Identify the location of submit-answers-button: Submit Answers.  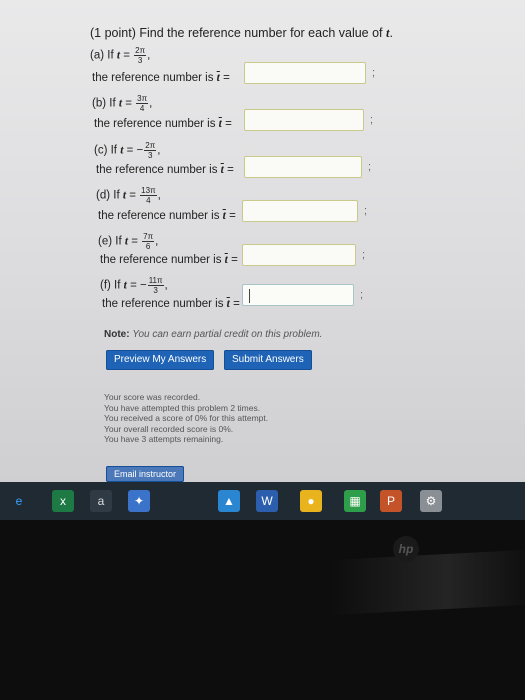
(268, 360).